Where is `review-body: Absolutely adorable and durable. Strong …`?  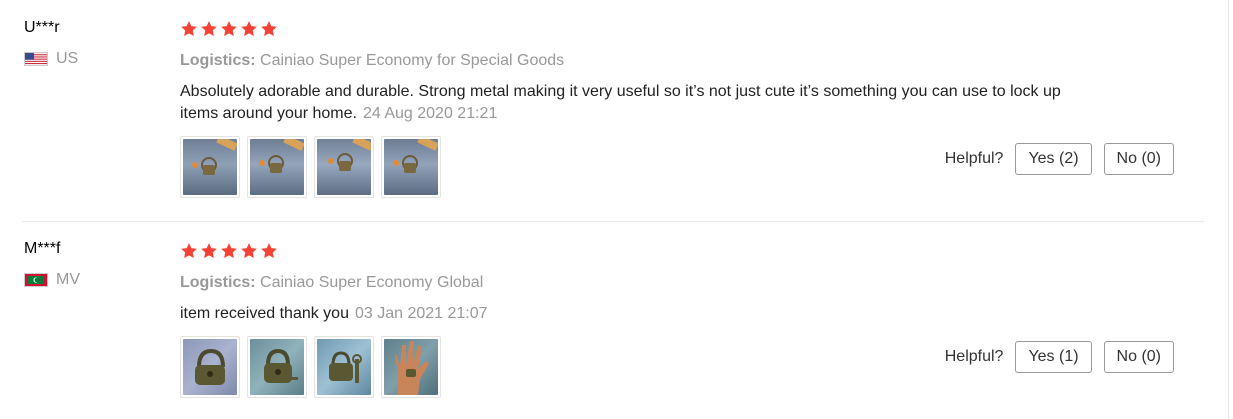 review-body: Absolutely adorable and durable. Strong … is located at coordinates (620, 102).